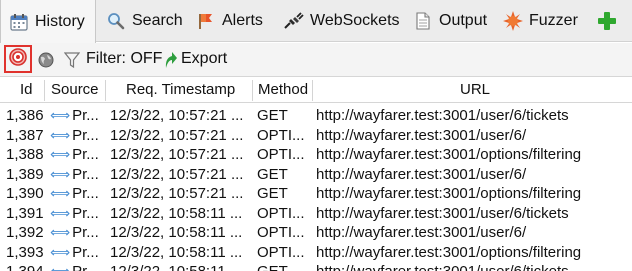 This screenshot has width=632, height=271. I want to click on calendar-icon, so click(19, 22).